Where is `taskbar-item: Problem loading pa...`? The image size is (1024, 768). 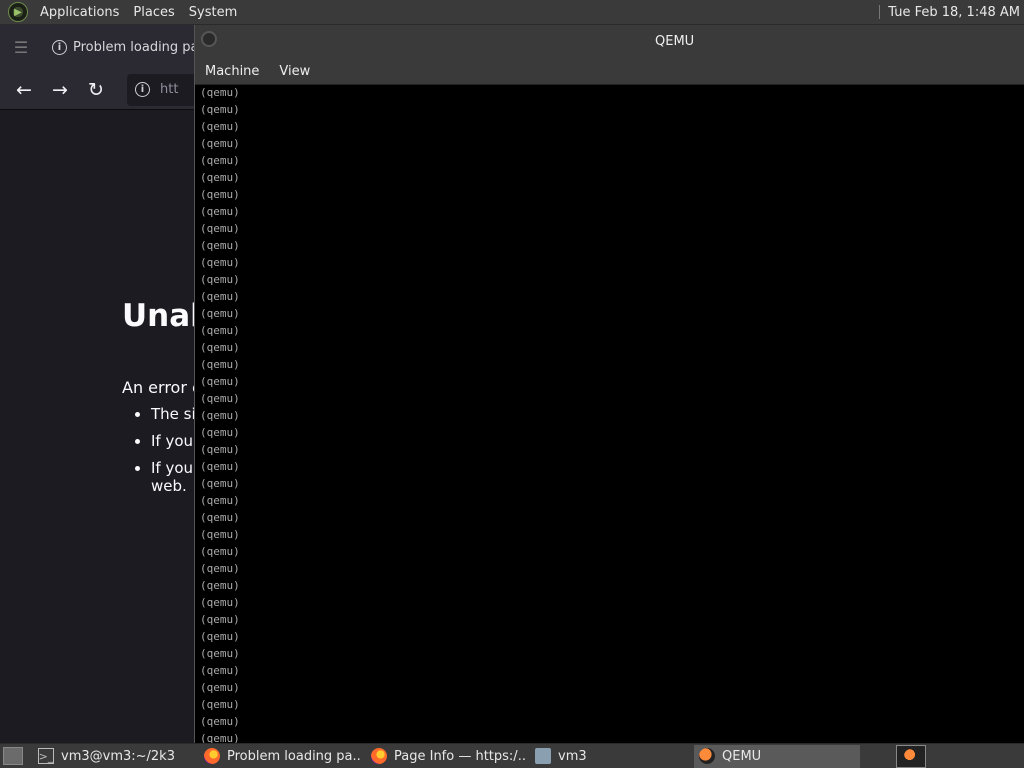 taskbar-item: Problem loading pa... is located at coordinates (280, 756).